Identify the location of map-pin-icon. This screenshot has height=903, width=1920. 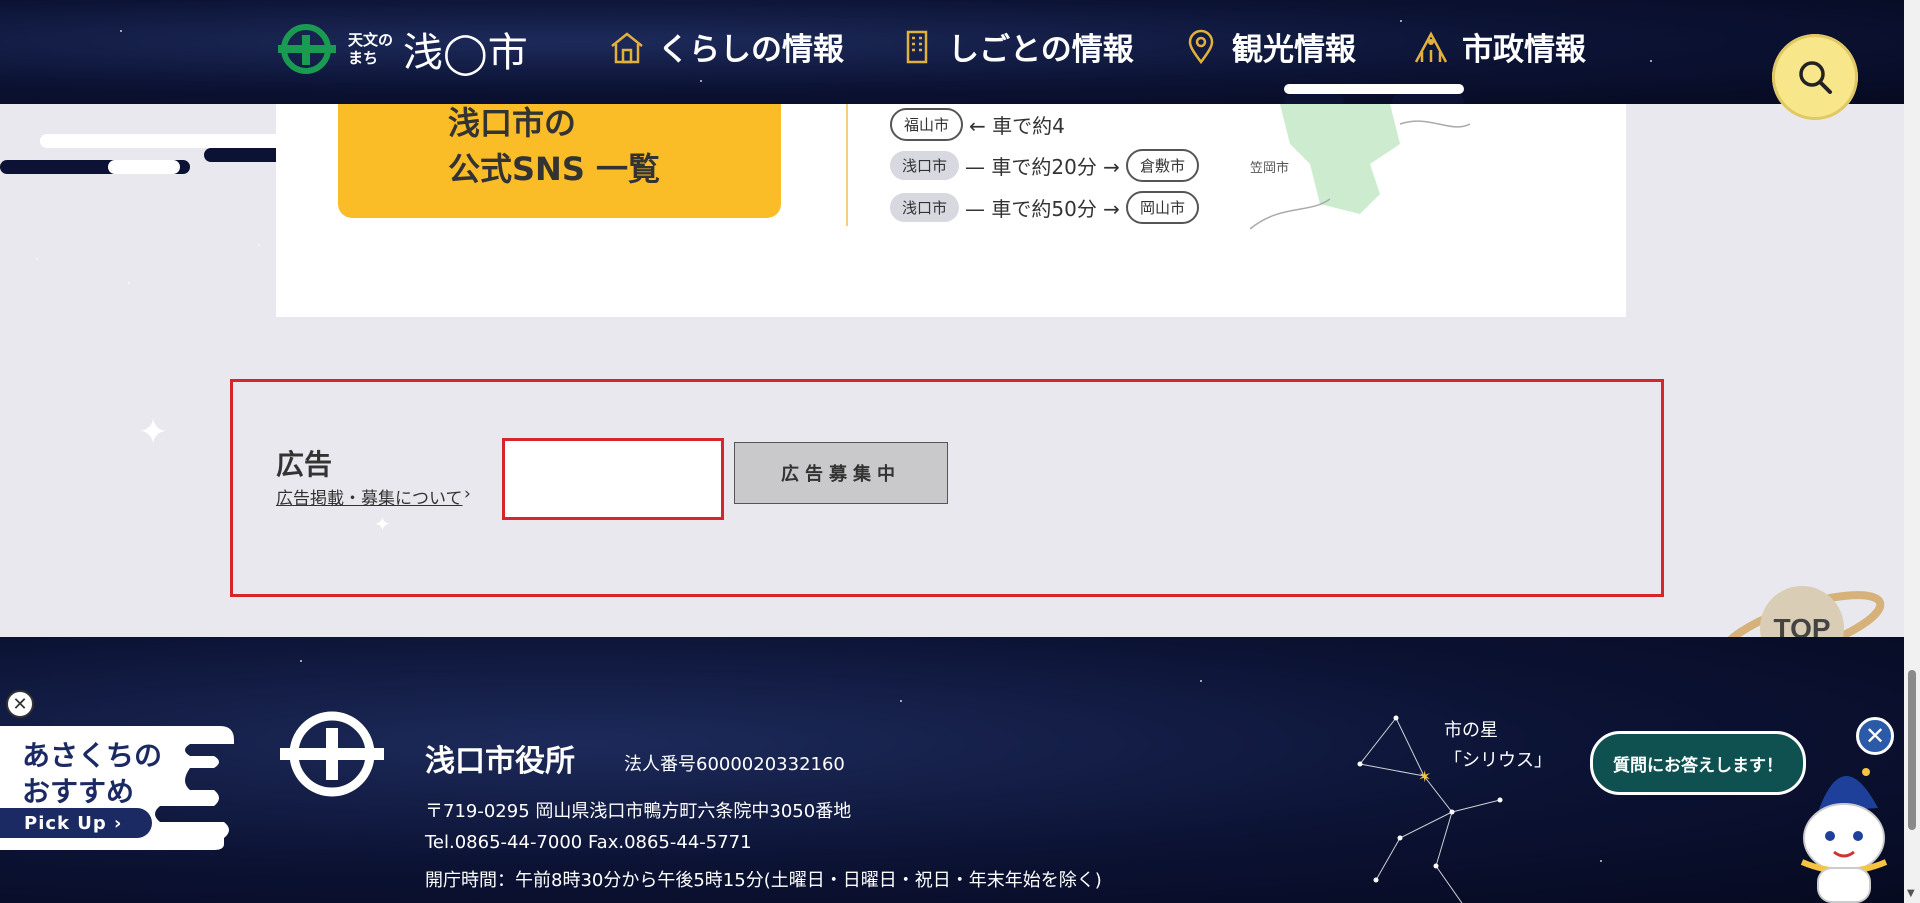
(1201, 46).